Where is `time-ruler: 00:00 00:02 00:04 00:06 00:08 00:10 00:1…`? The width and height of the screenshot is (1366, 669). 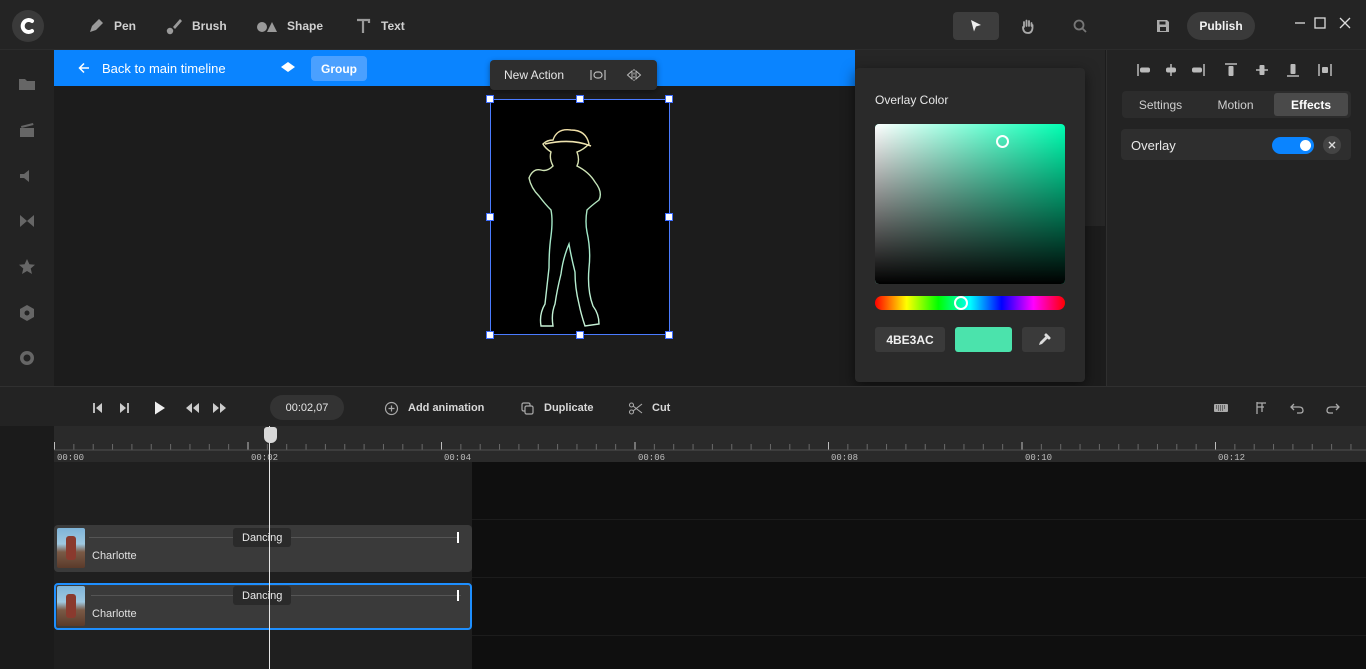 time-ruler: 00:00 00:02 00:04 00:06 00:08 00:10 00:1… is located at coordinates (710, 444).